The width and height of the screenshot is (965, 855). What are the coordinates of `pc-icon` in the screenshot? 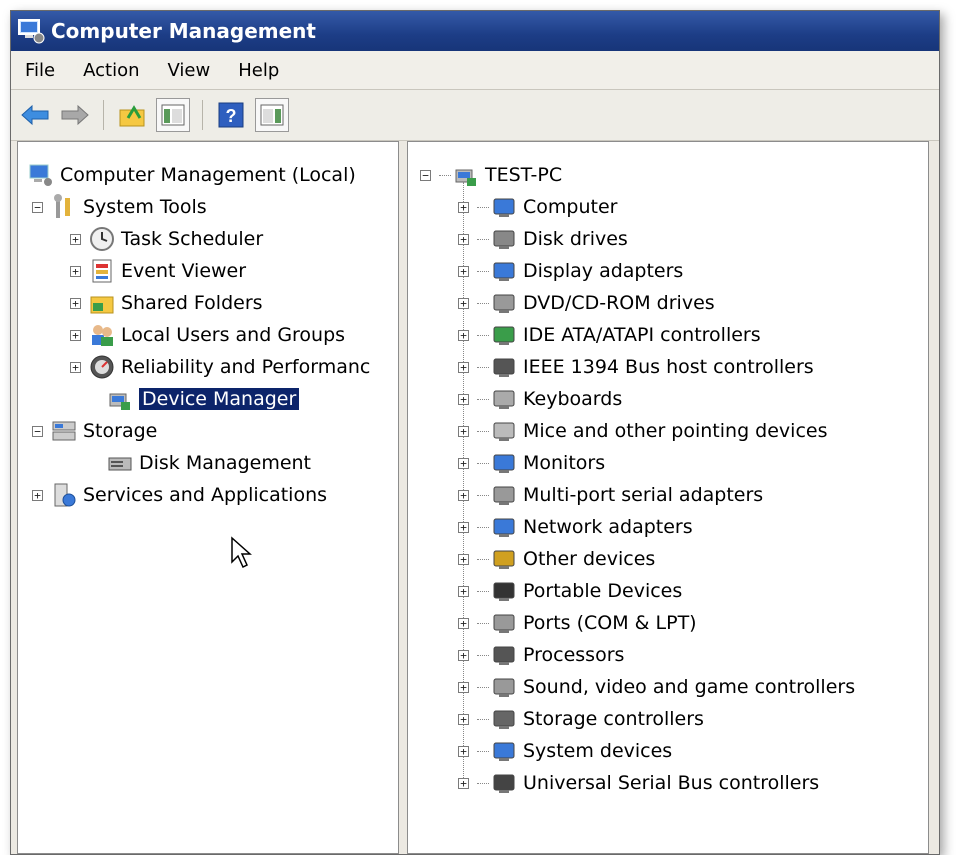 It's located at (465, 177).